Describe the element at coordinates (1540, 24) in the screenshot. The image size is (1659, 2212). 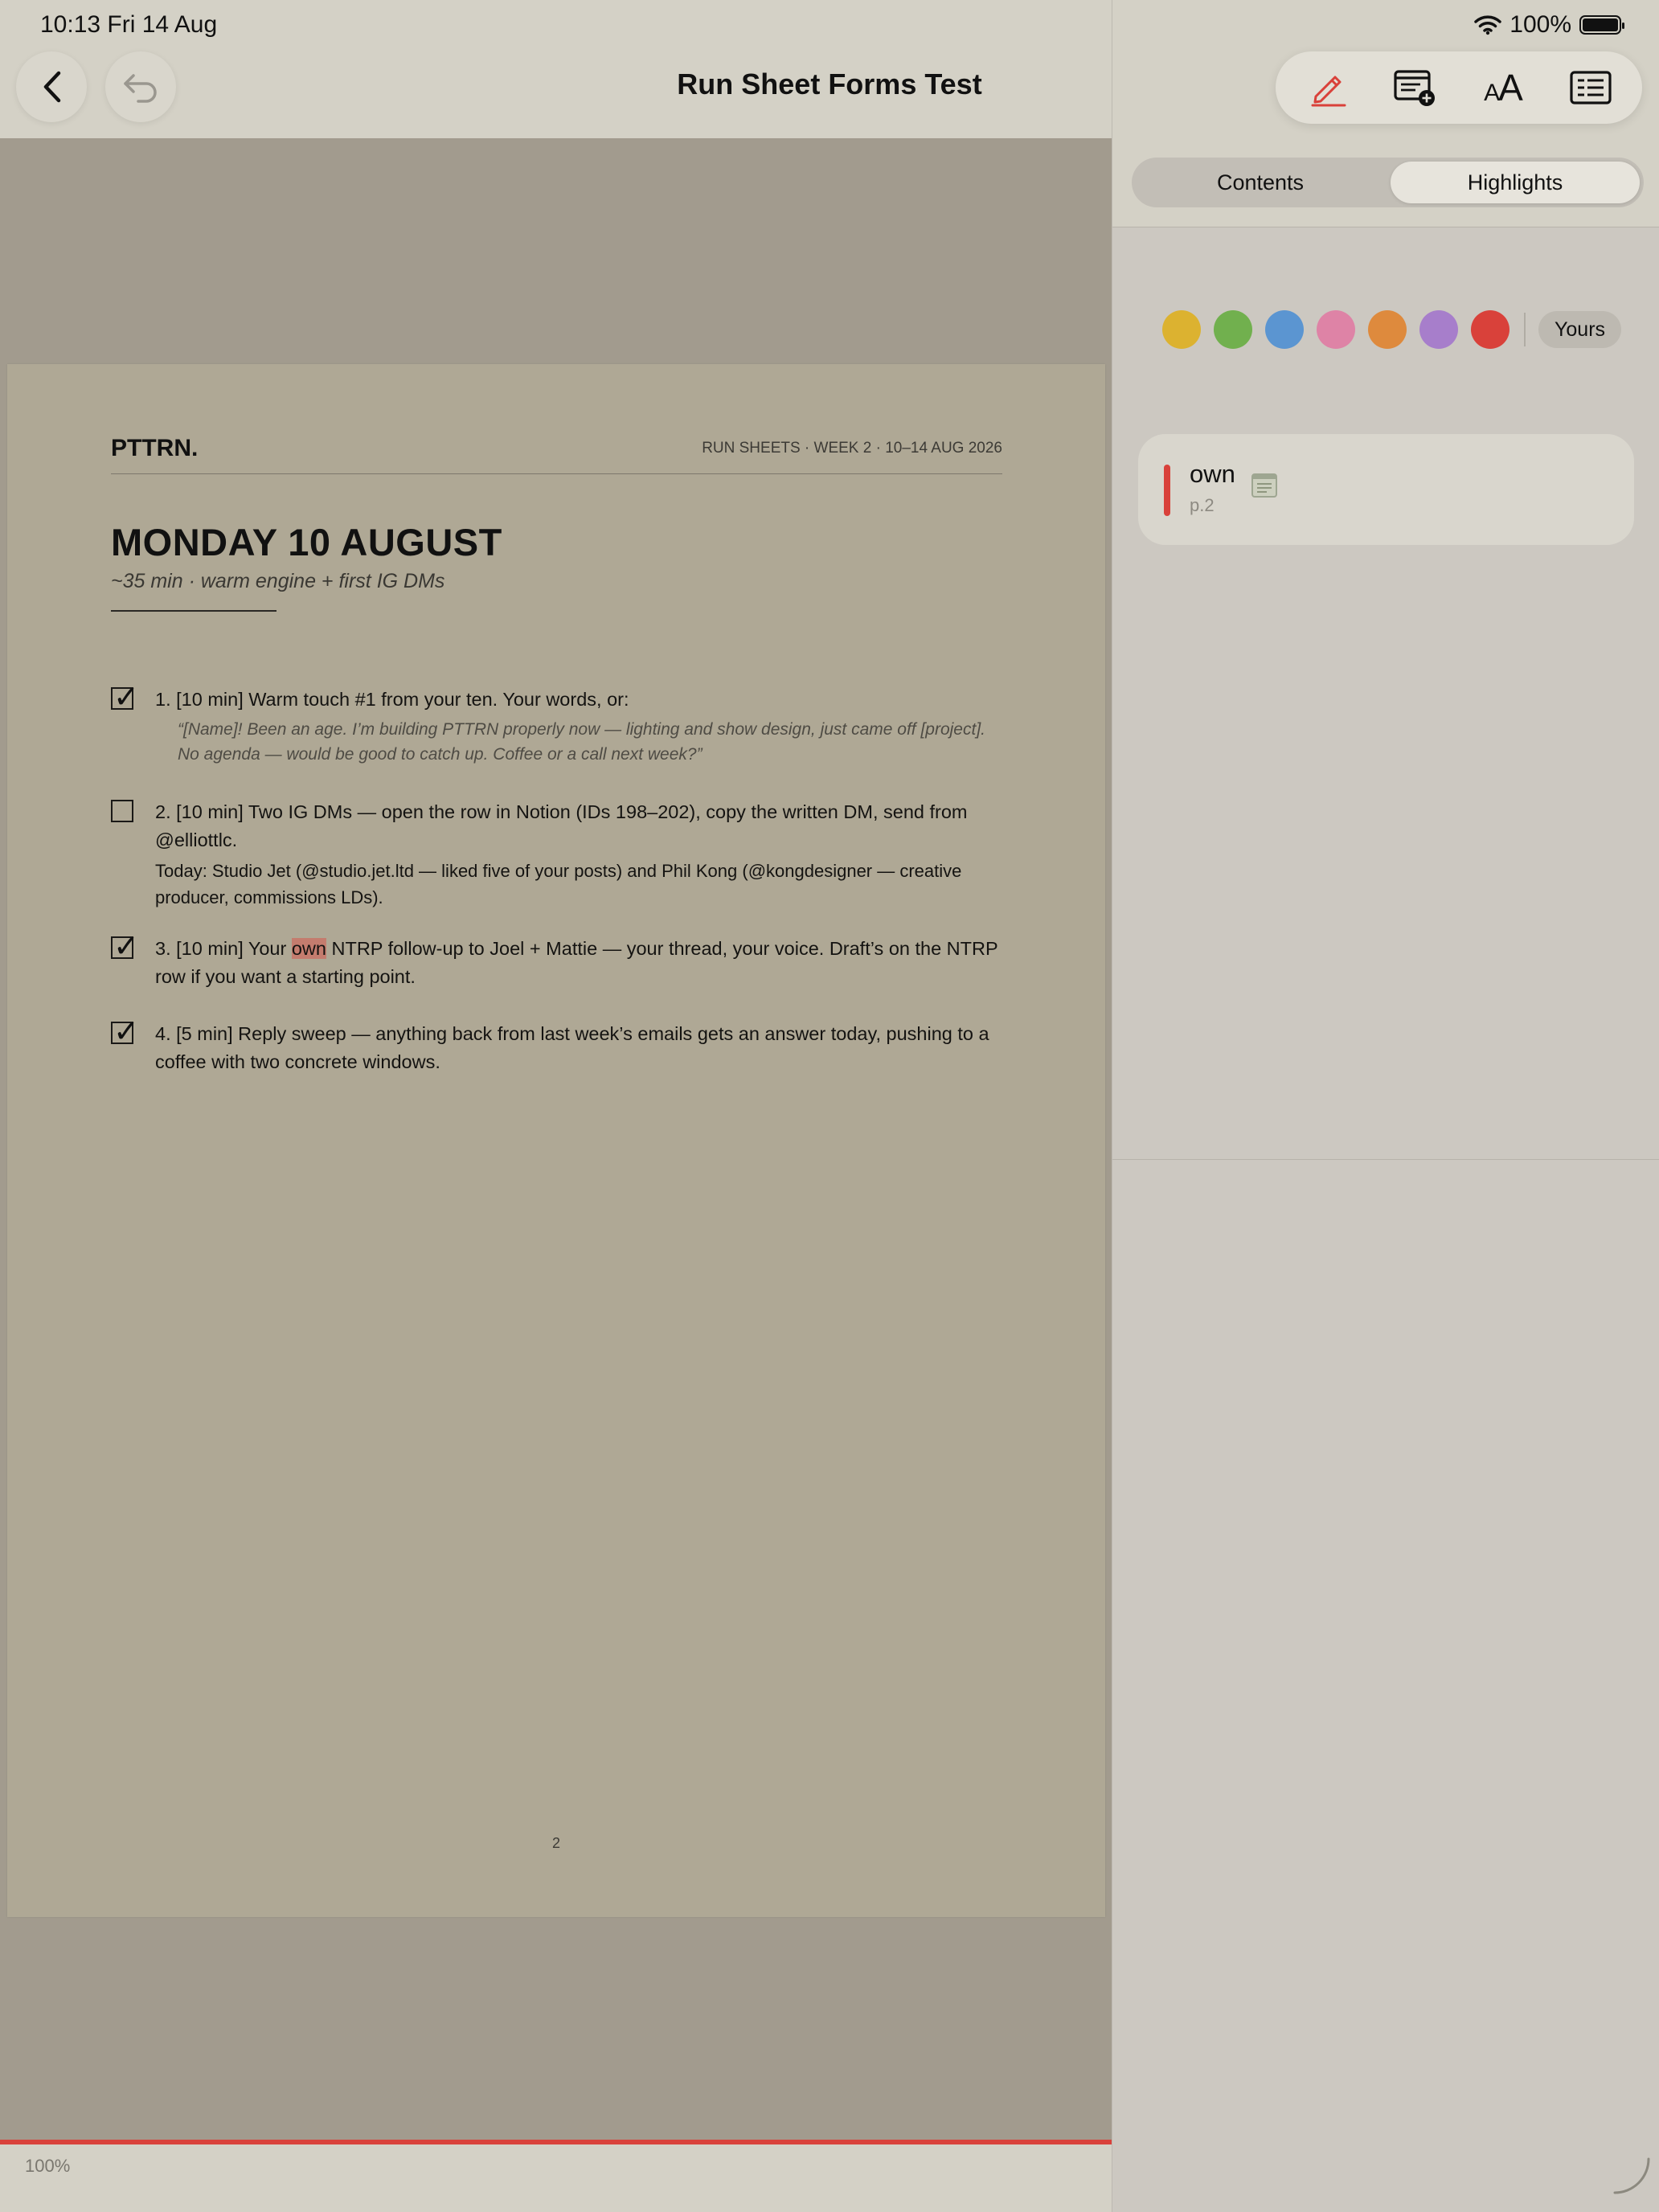
I see `battery-percent: 100%` at that location.